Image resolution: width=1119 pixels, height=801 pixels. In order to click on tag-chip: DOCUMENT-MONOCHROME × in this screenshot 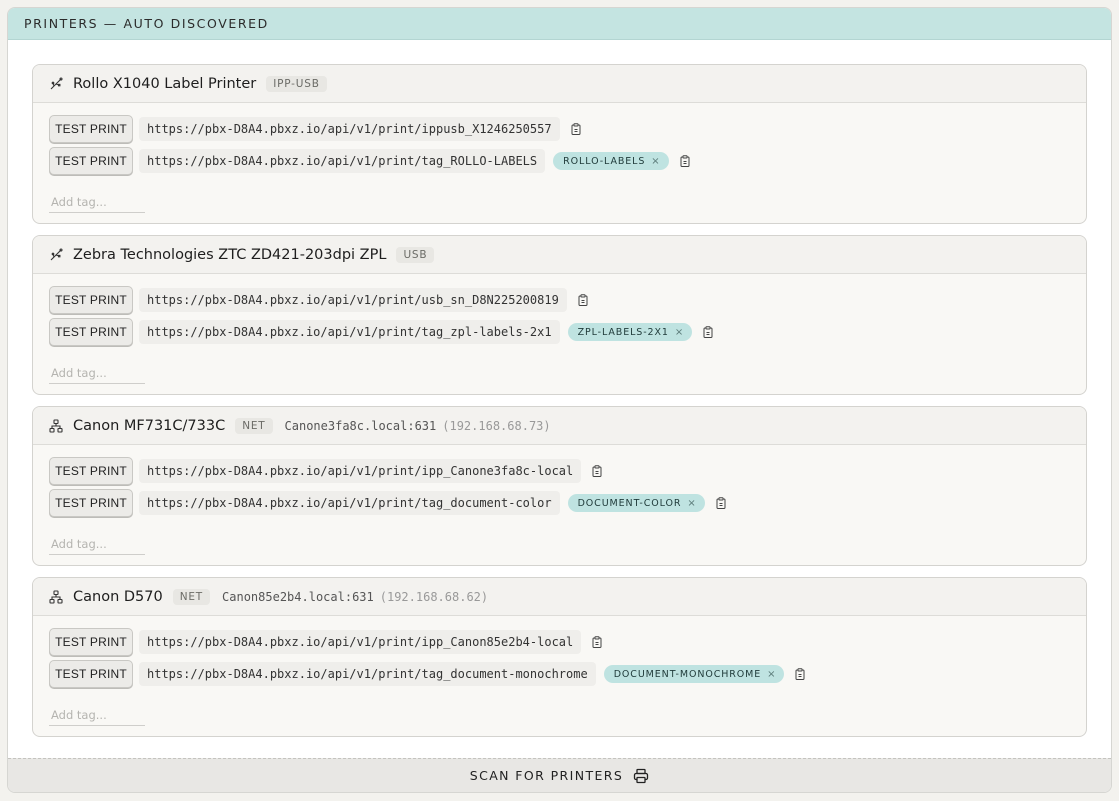, I will do `click(694, 674)`.